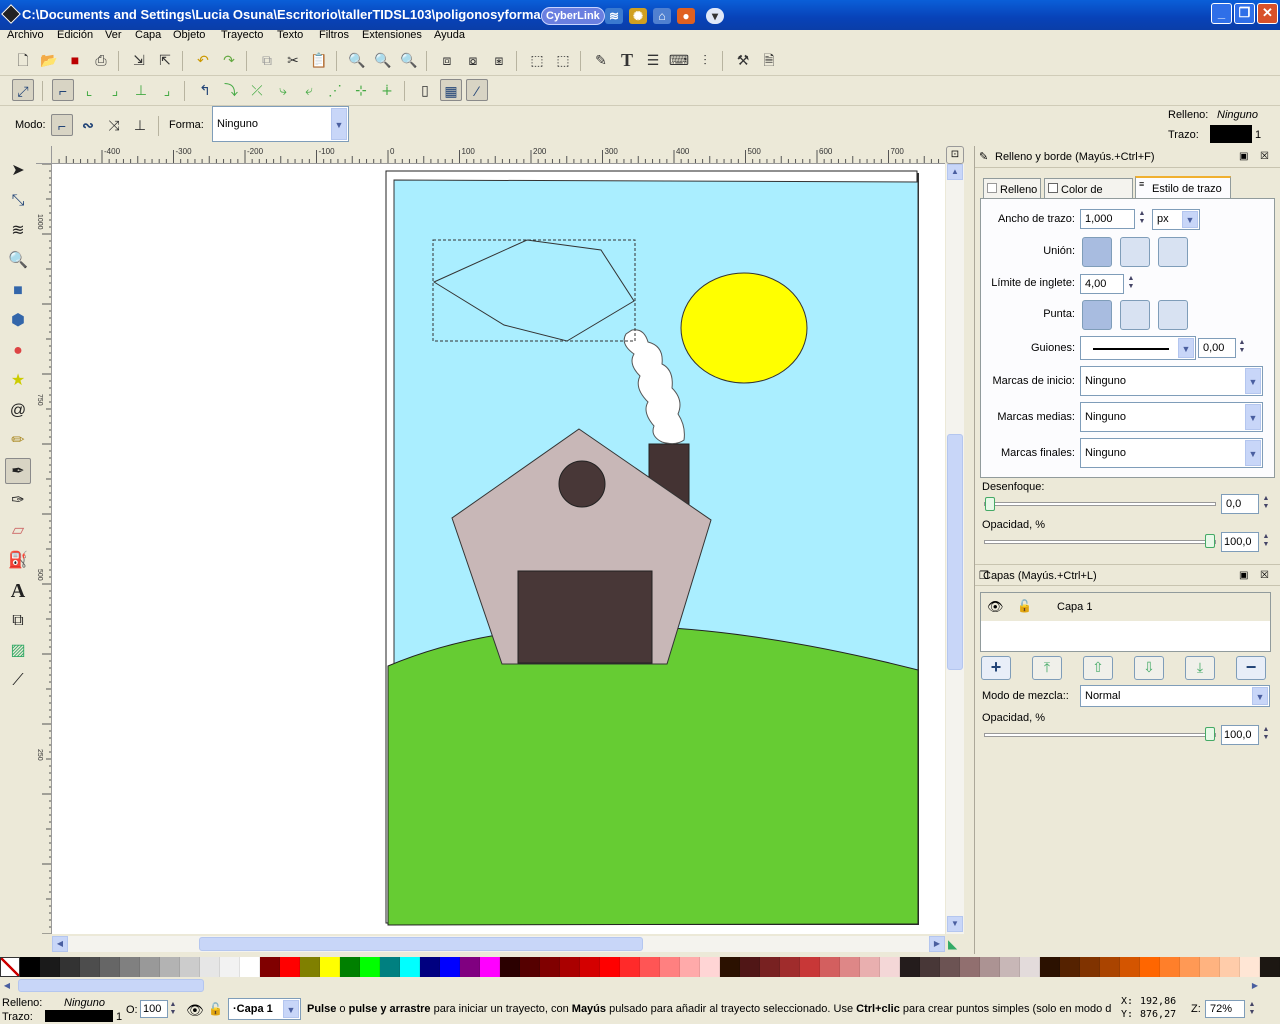  Describe the element at coordinates (18, 621) in the screenshot. I see `connector-tool-icon: ⧉` at that location.